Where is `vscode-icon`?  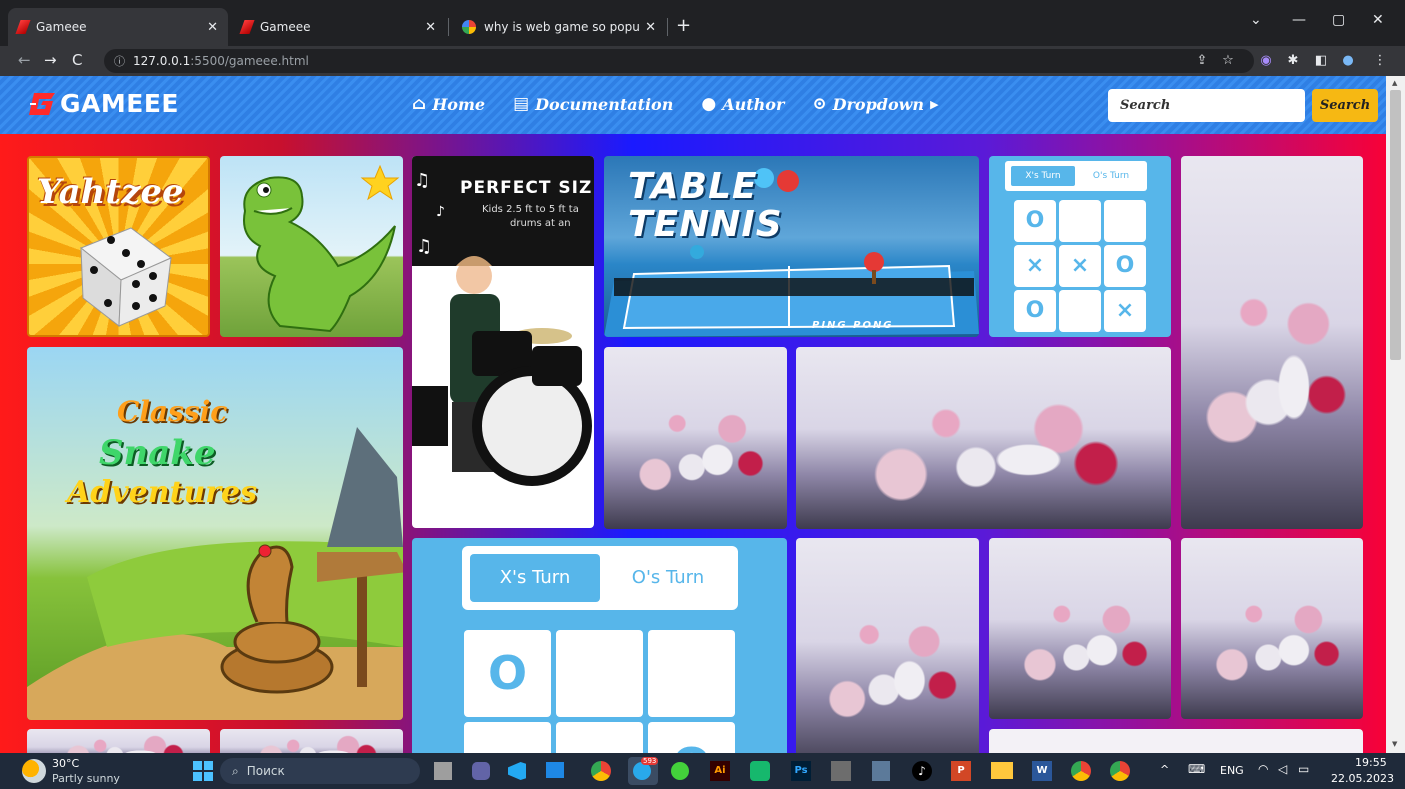
vscode-icon is located at coordinates (517, 771).